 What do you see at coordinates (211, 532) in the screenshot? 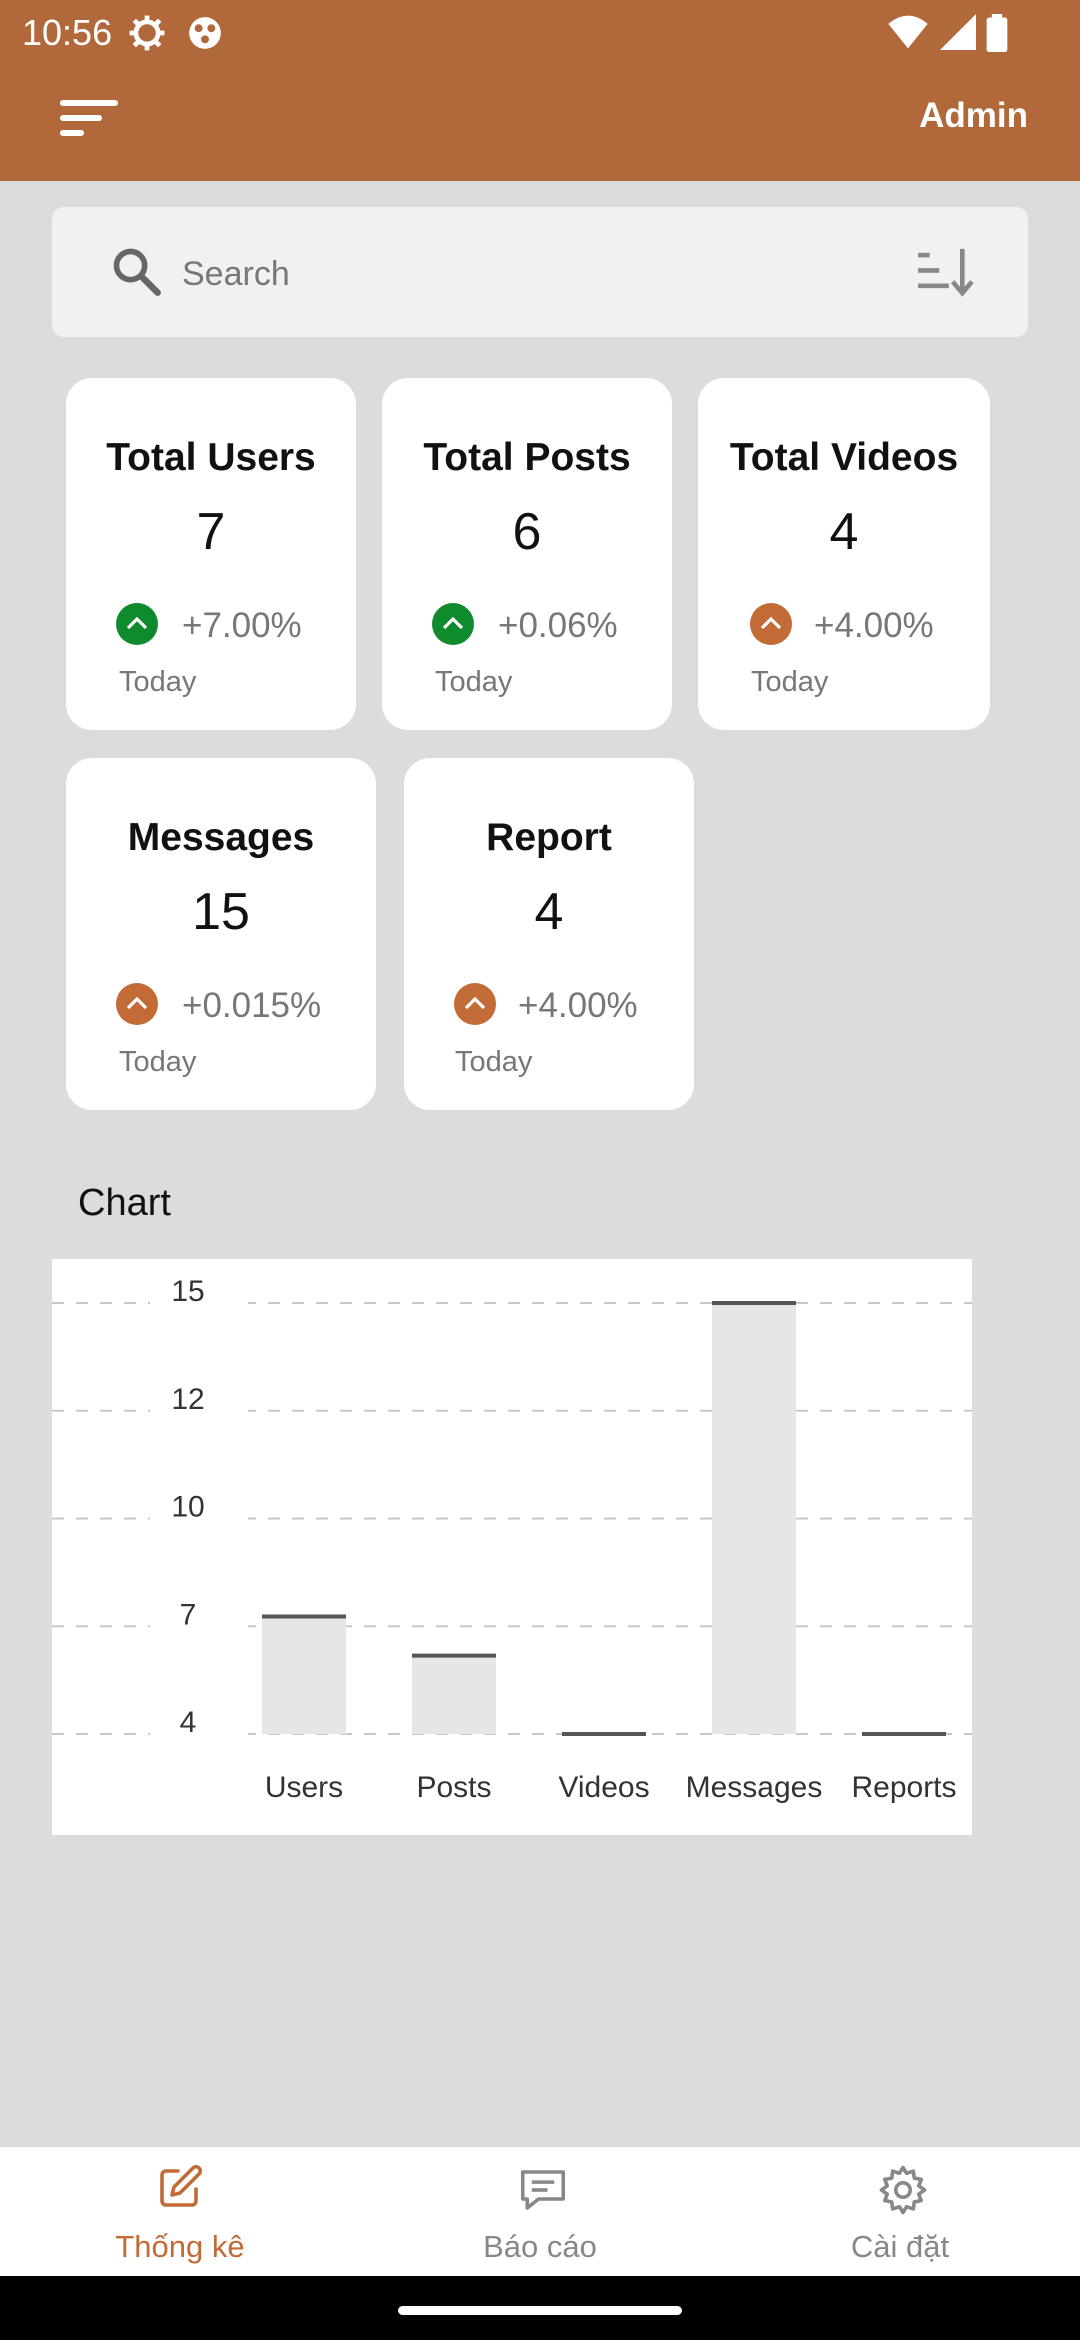
I see `card-value: 7` at bounding box center [211, 532].